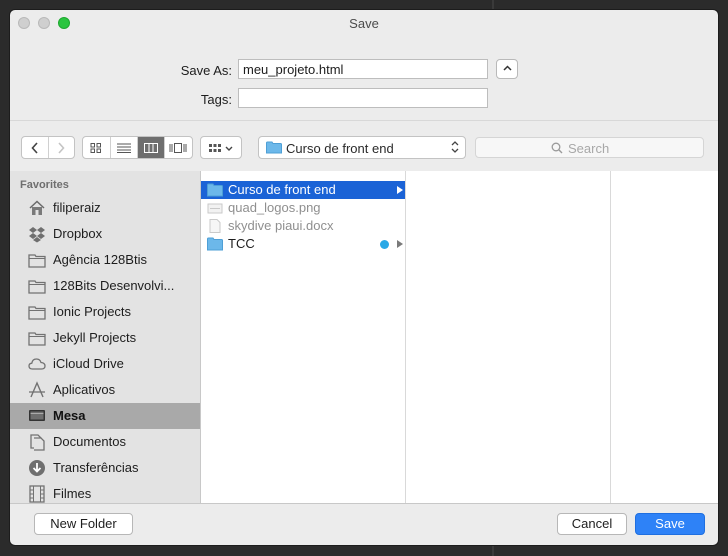 This screenshot has height=556, width=728. What do you see at coordinates (44, 185) in the screenshot?
I see `favorites-heading: Favorites` at bounding box center [44, 185].